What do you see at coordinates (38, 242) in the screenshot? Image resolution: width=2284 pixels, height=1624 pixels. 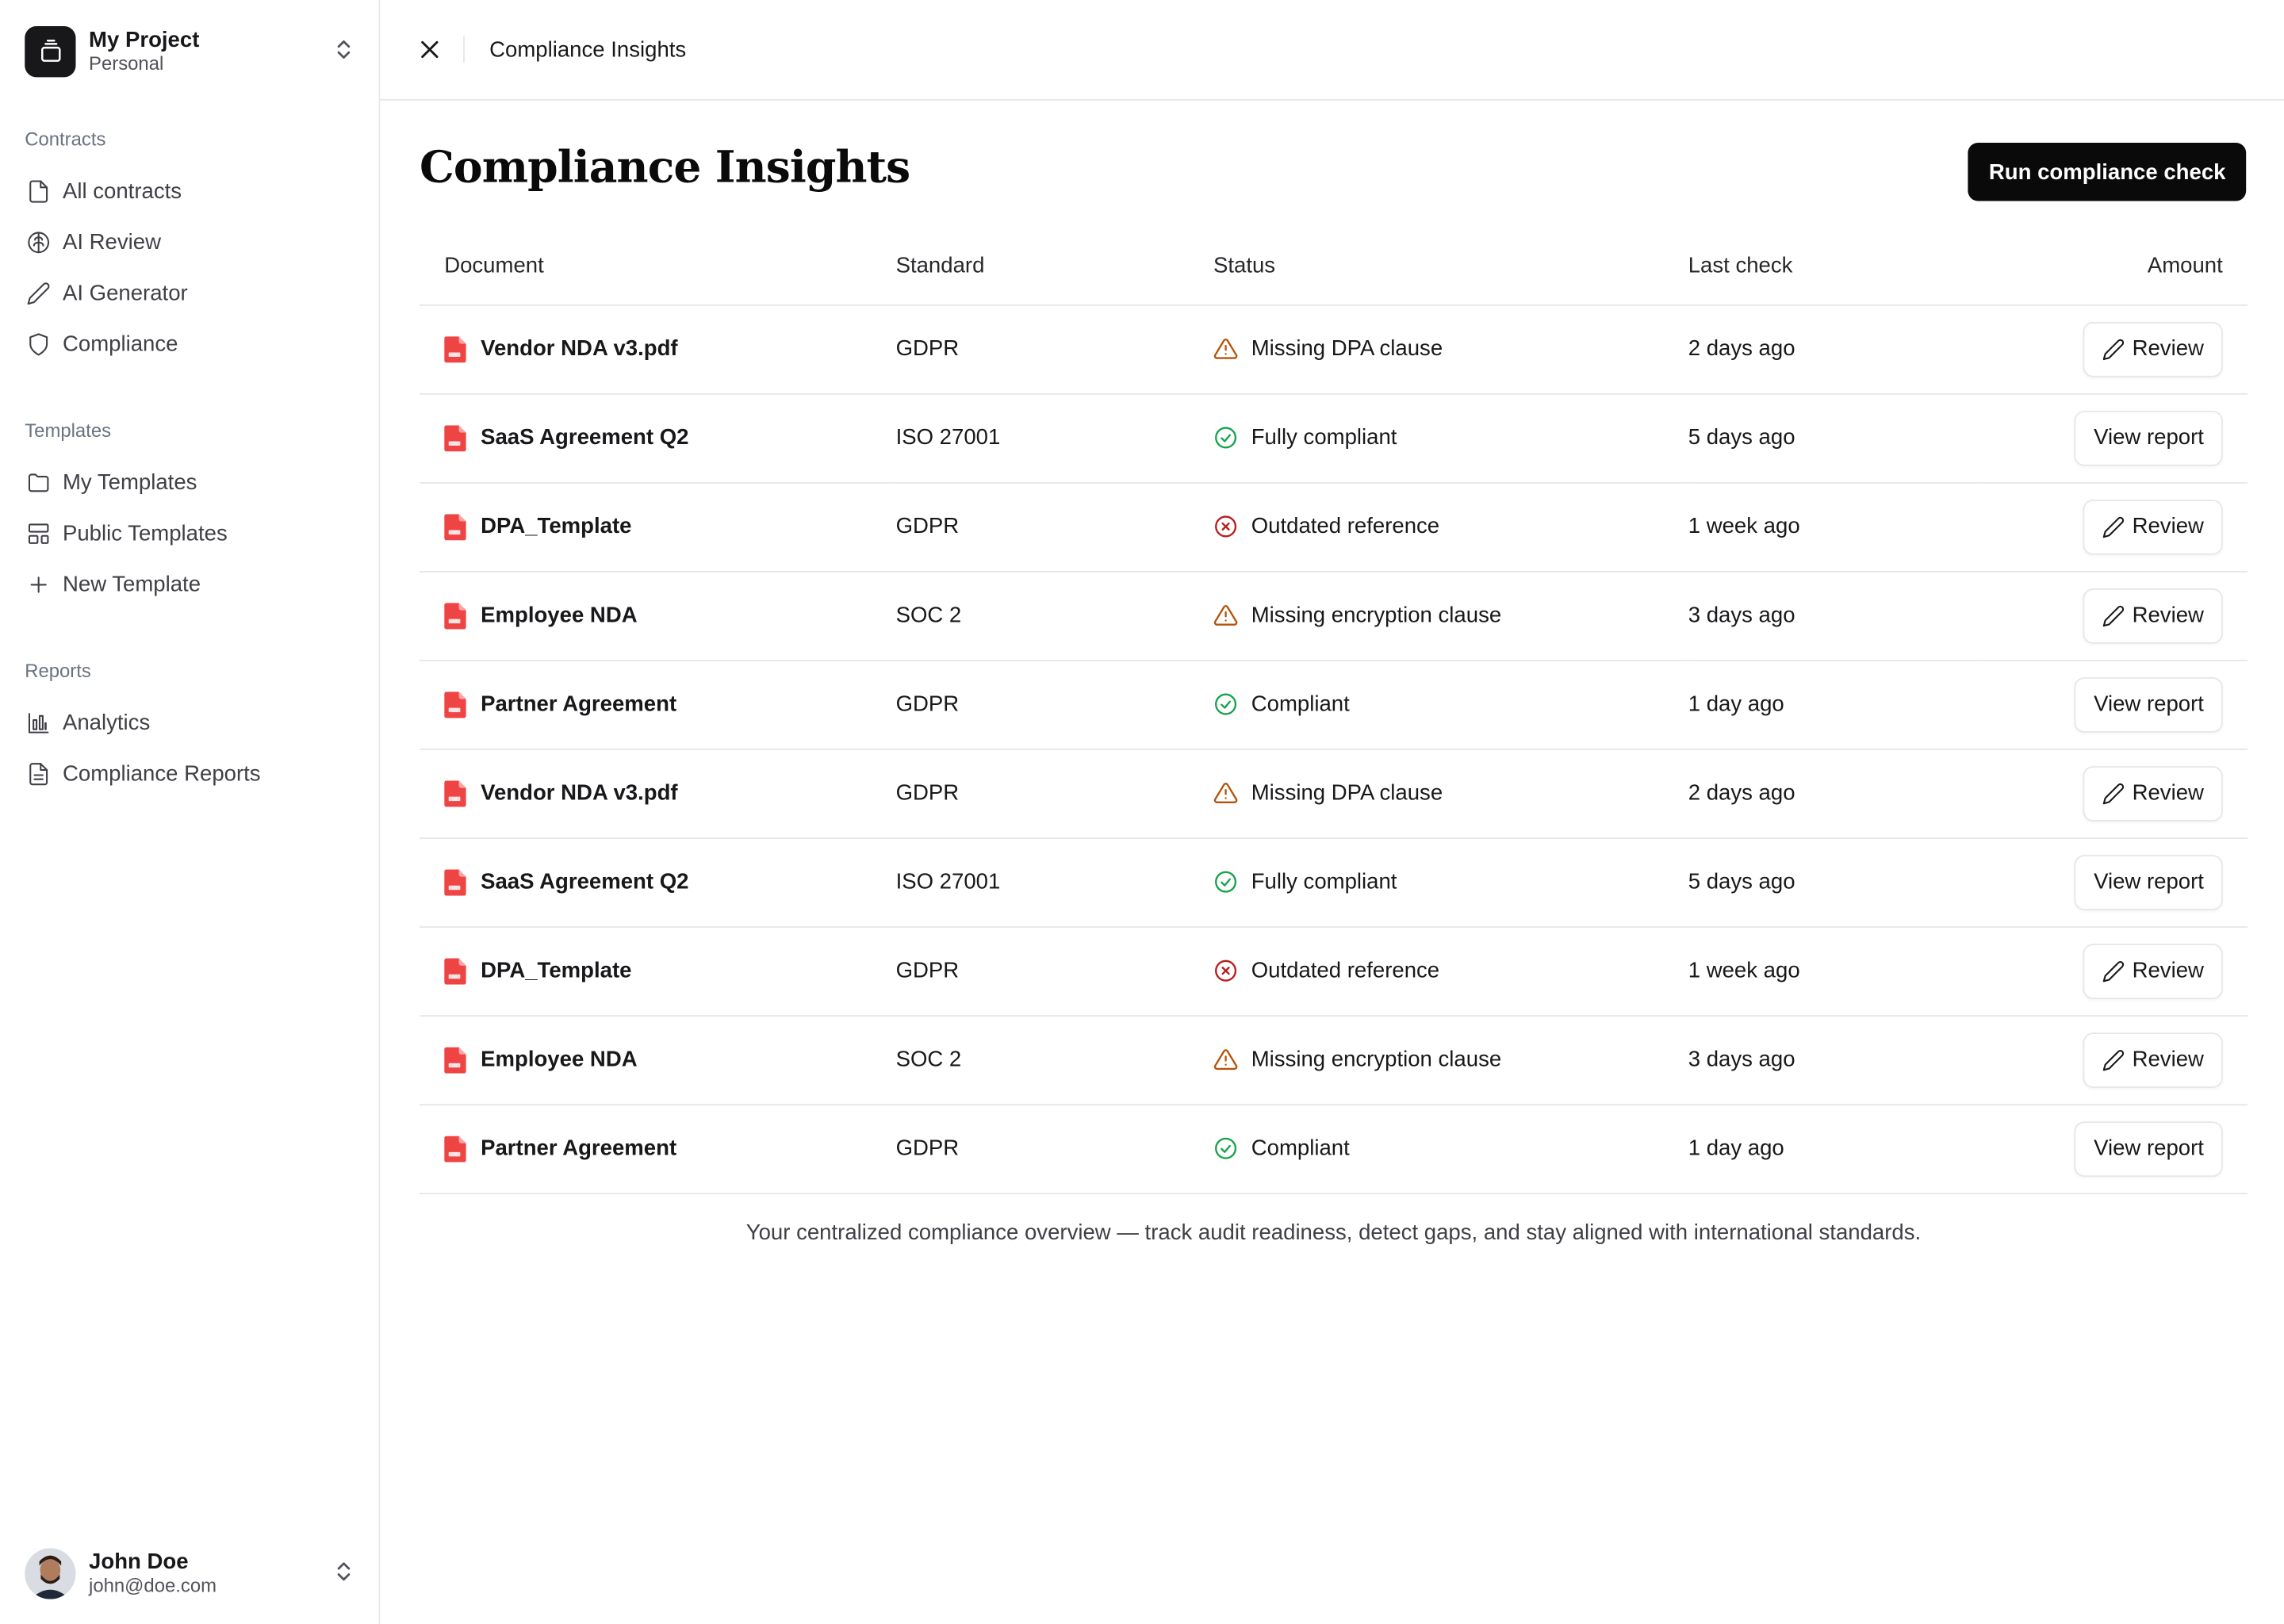 I see `brain-icon` at bounding box center [38, 242].